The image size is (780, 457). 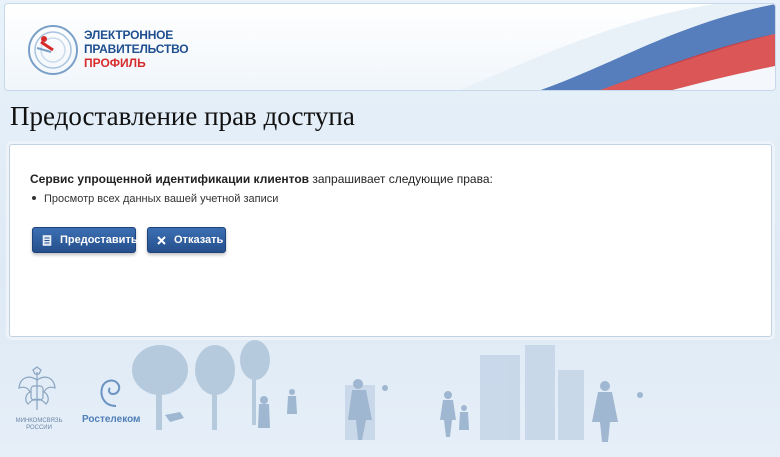 I want to click on page-title: Предоставление прав доступа, so click(x=182, y=116).